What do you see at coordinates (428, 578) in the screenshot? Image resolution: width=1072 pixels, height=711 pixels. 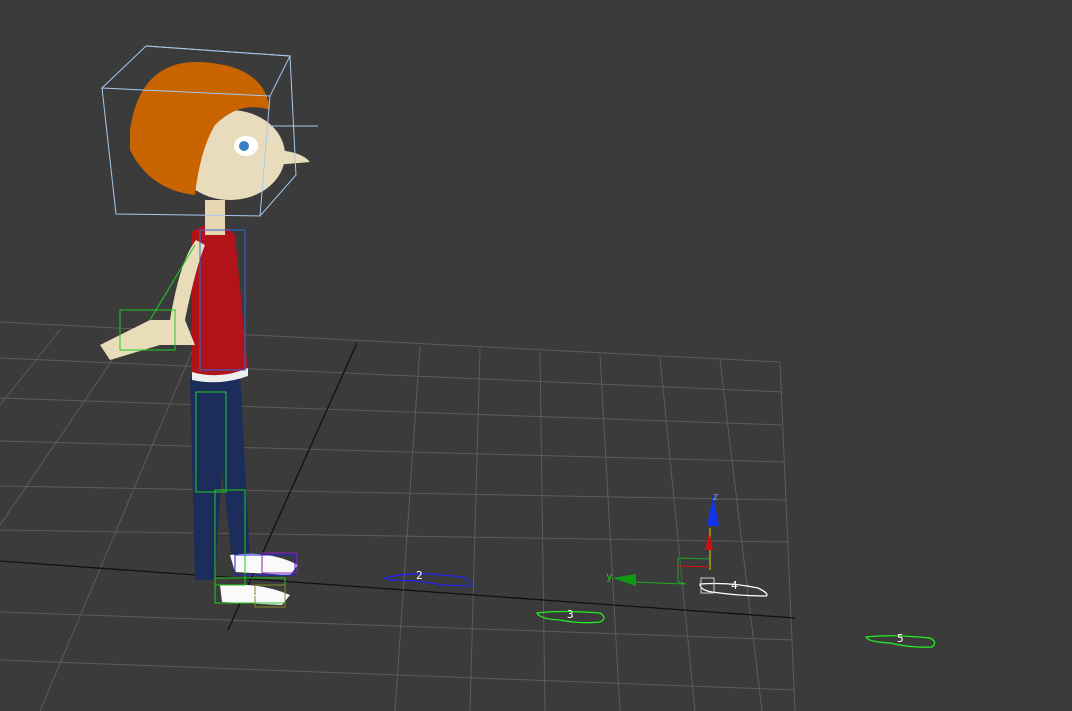 I see `footstep-2: 2` at bounding box center [428, 578].